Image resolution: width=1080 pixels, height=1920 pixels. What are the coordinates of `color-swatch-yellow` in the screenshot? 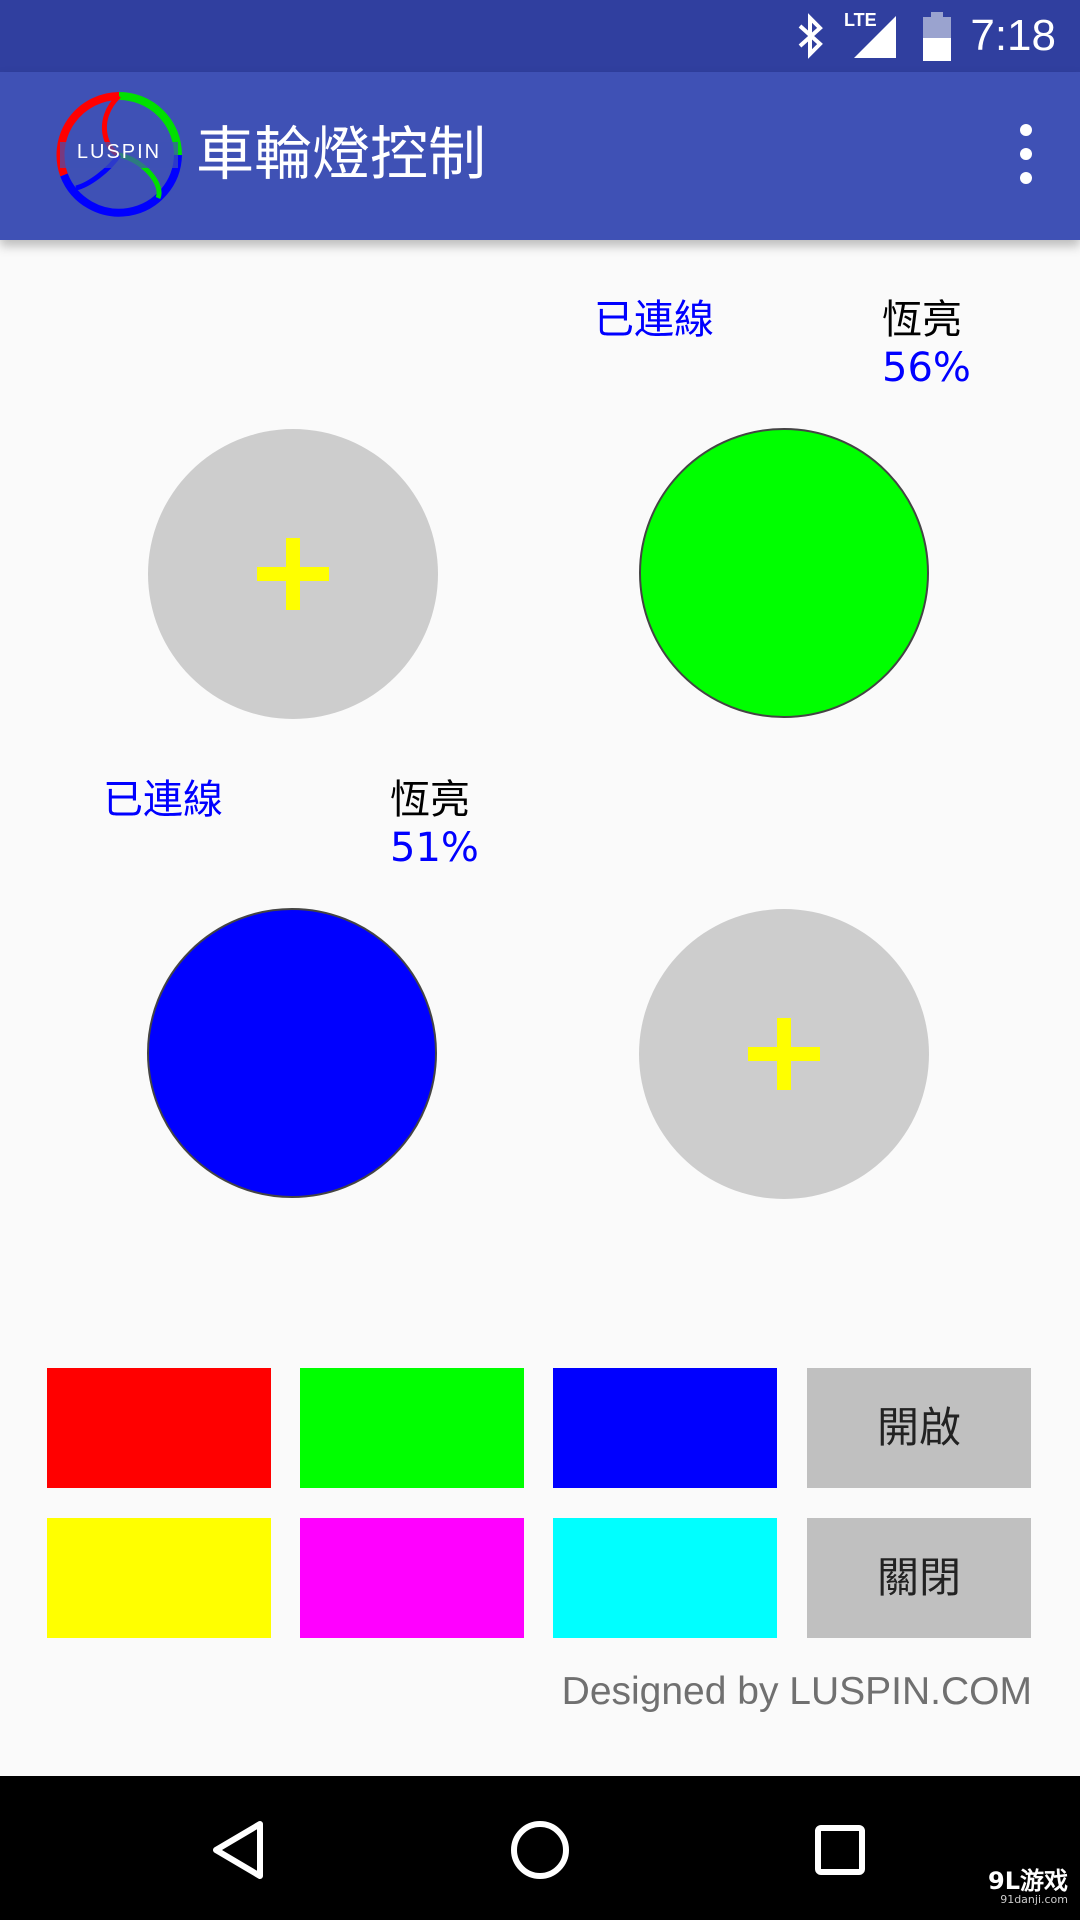 It's located at (159, 1578).